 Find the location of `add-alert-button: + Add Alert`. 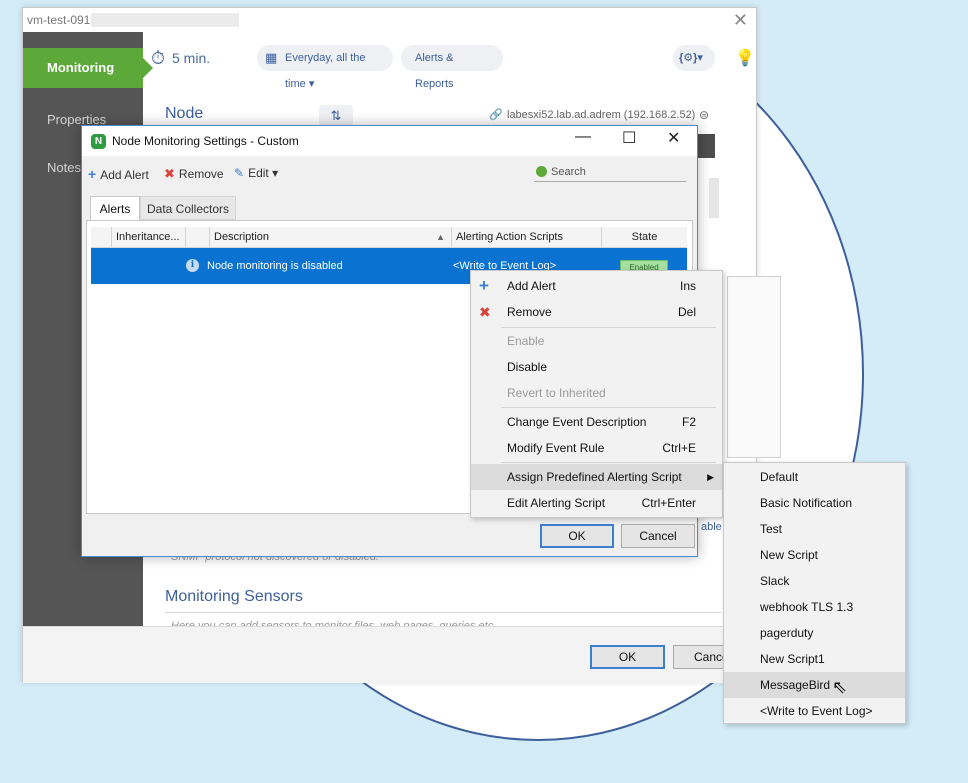

add-alert-button: + Add Alert is located at coordinates (118, 174).